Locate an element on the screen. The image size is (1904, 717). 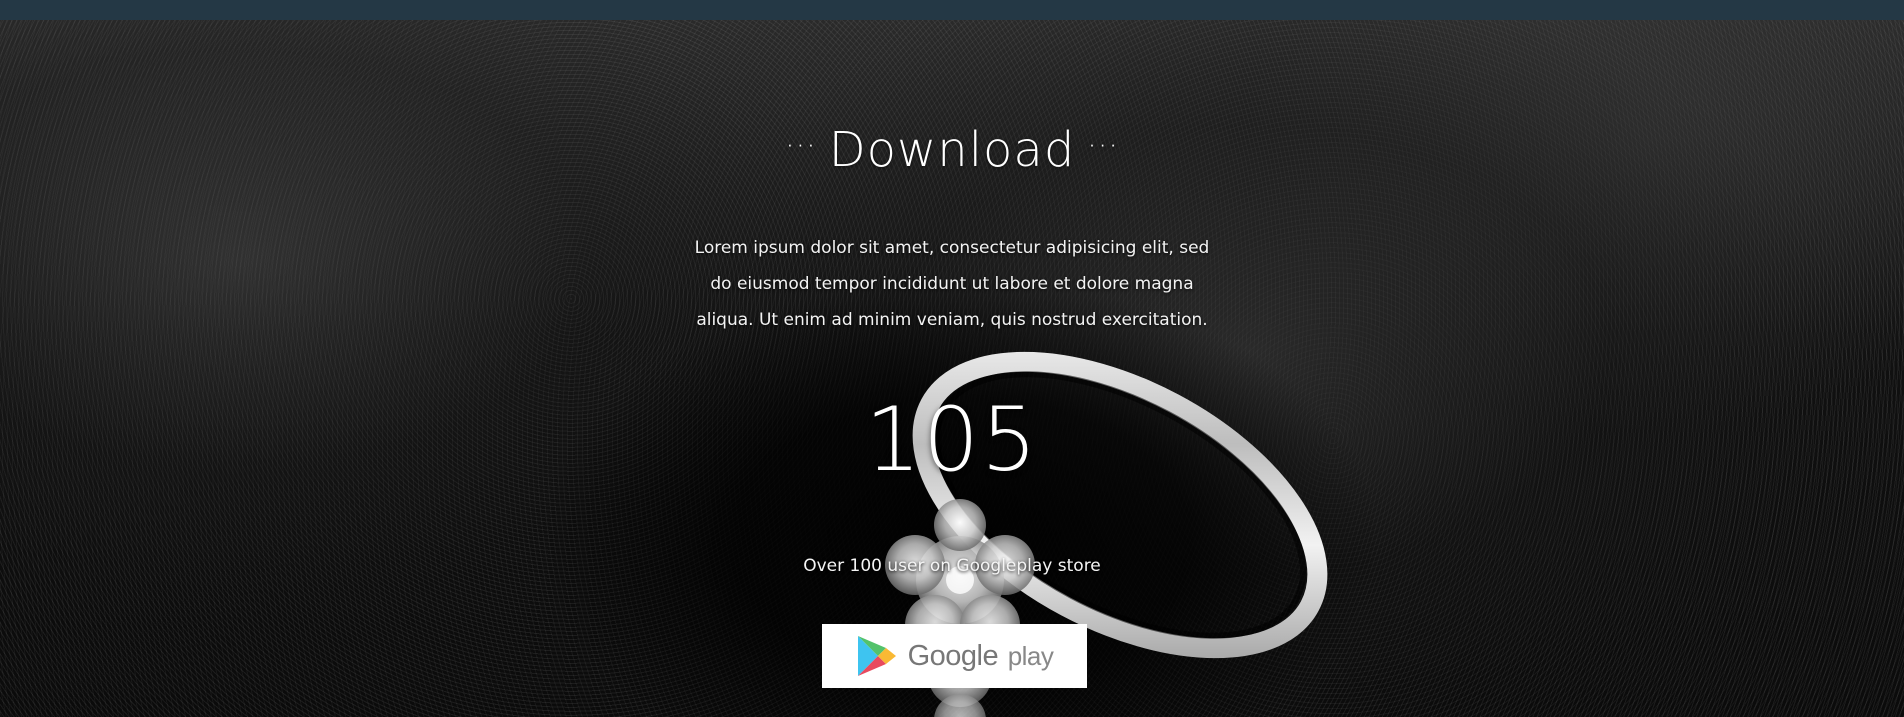
google-play-triangle-icon is located at coordinates (876, 656).